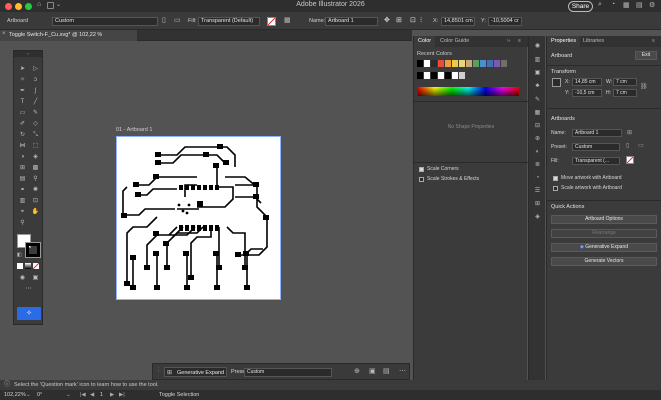 This screenshot has height=400, width=661. Describe the element at coordinates (454, 41) in the screenshot. I see `tab-color-guide: Color Guide` at that location.